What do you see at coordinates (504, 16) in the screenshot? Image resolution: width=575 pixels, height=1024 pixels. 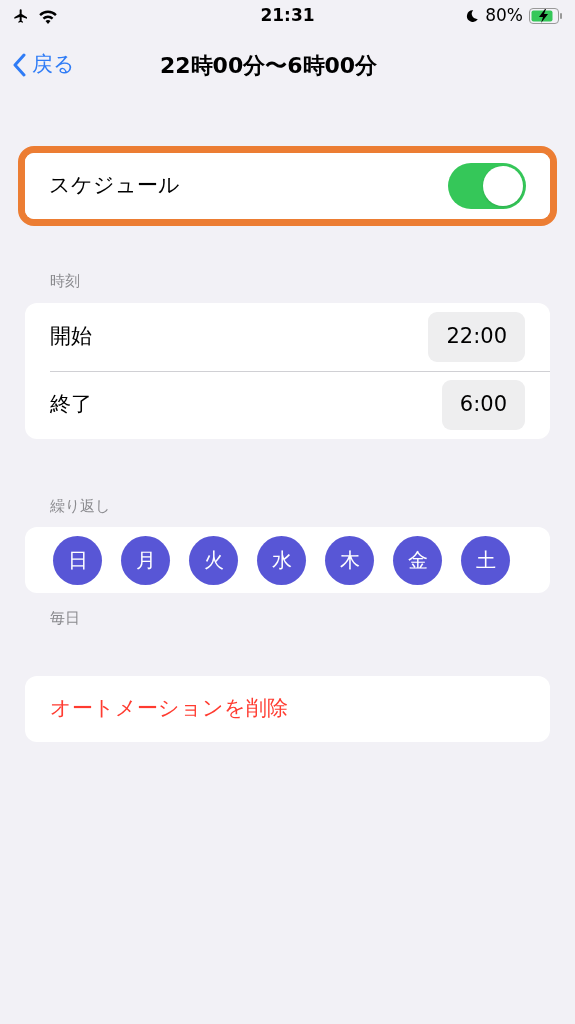 I see `battery-percent: 80%` at bounding box center [504, 16].